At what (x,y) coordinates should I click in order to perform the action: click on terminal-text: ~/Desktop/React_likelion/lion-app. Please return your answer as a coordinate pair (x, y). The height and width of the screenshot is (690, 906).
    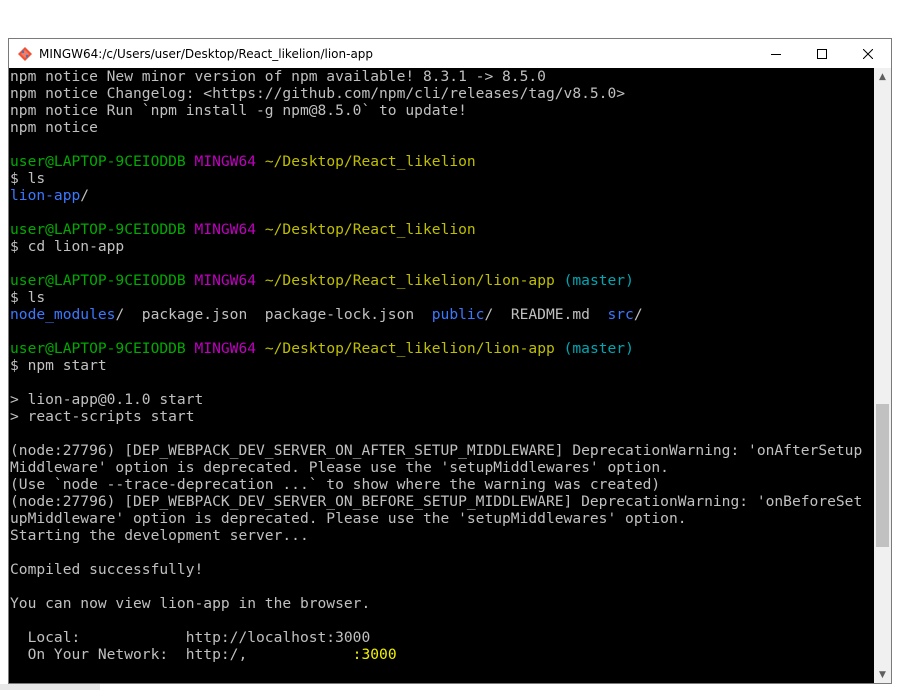
    Looking at the image, I should click on (409, 348).